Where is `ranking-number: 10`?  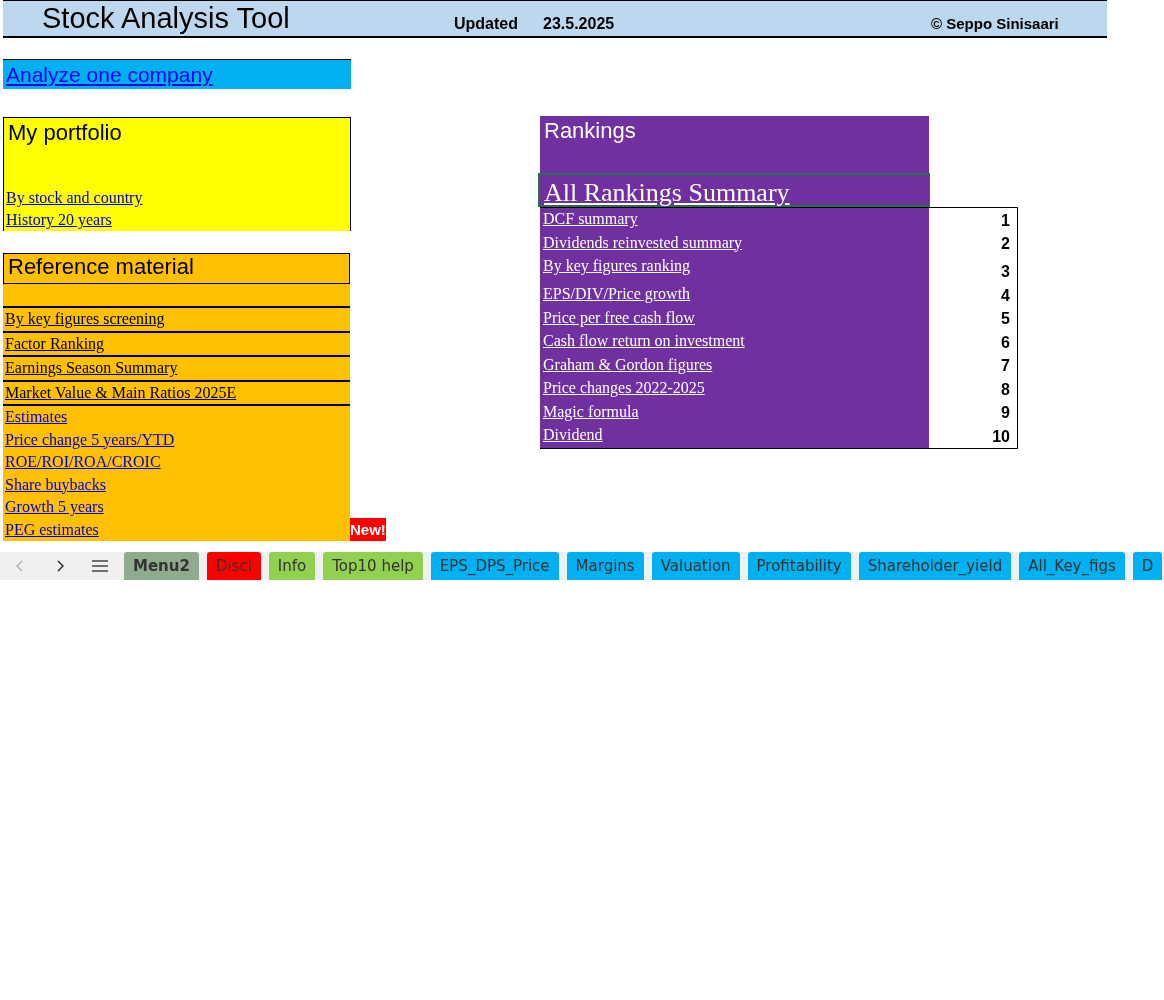
ranking-number: 10 is located at coordinates (1001, 436).